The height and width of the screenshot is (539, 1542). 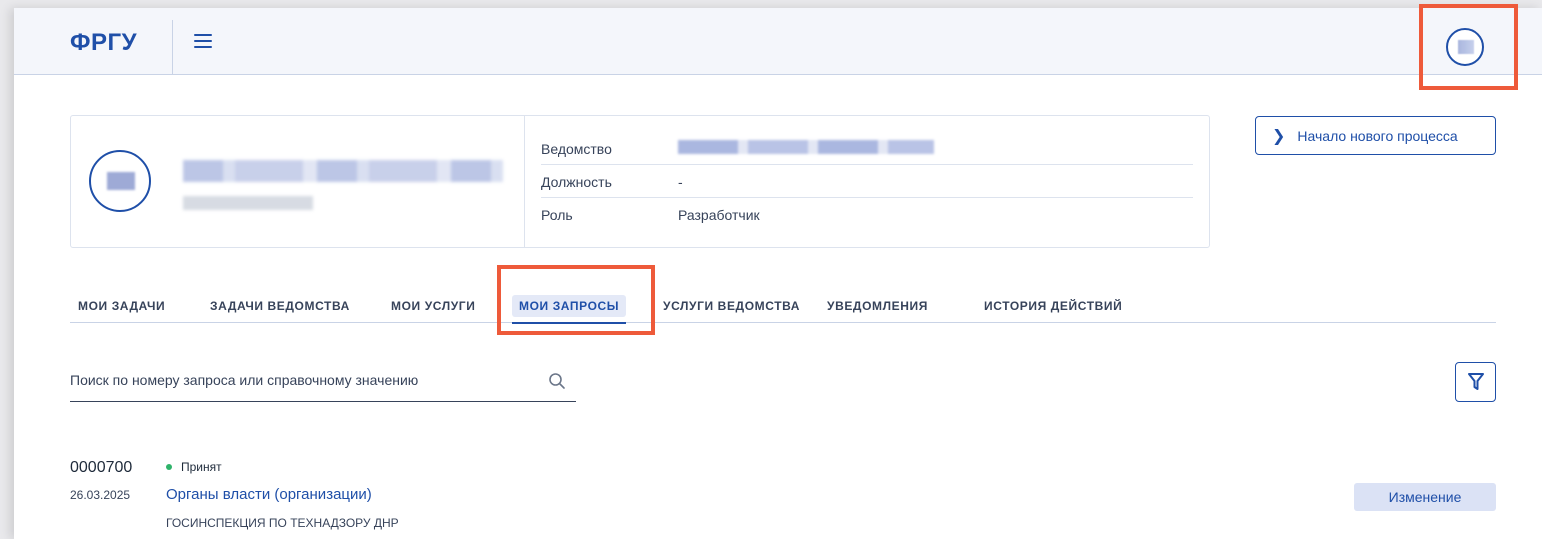 I want to click on department-value-redacted, so click(x=806, y=147).